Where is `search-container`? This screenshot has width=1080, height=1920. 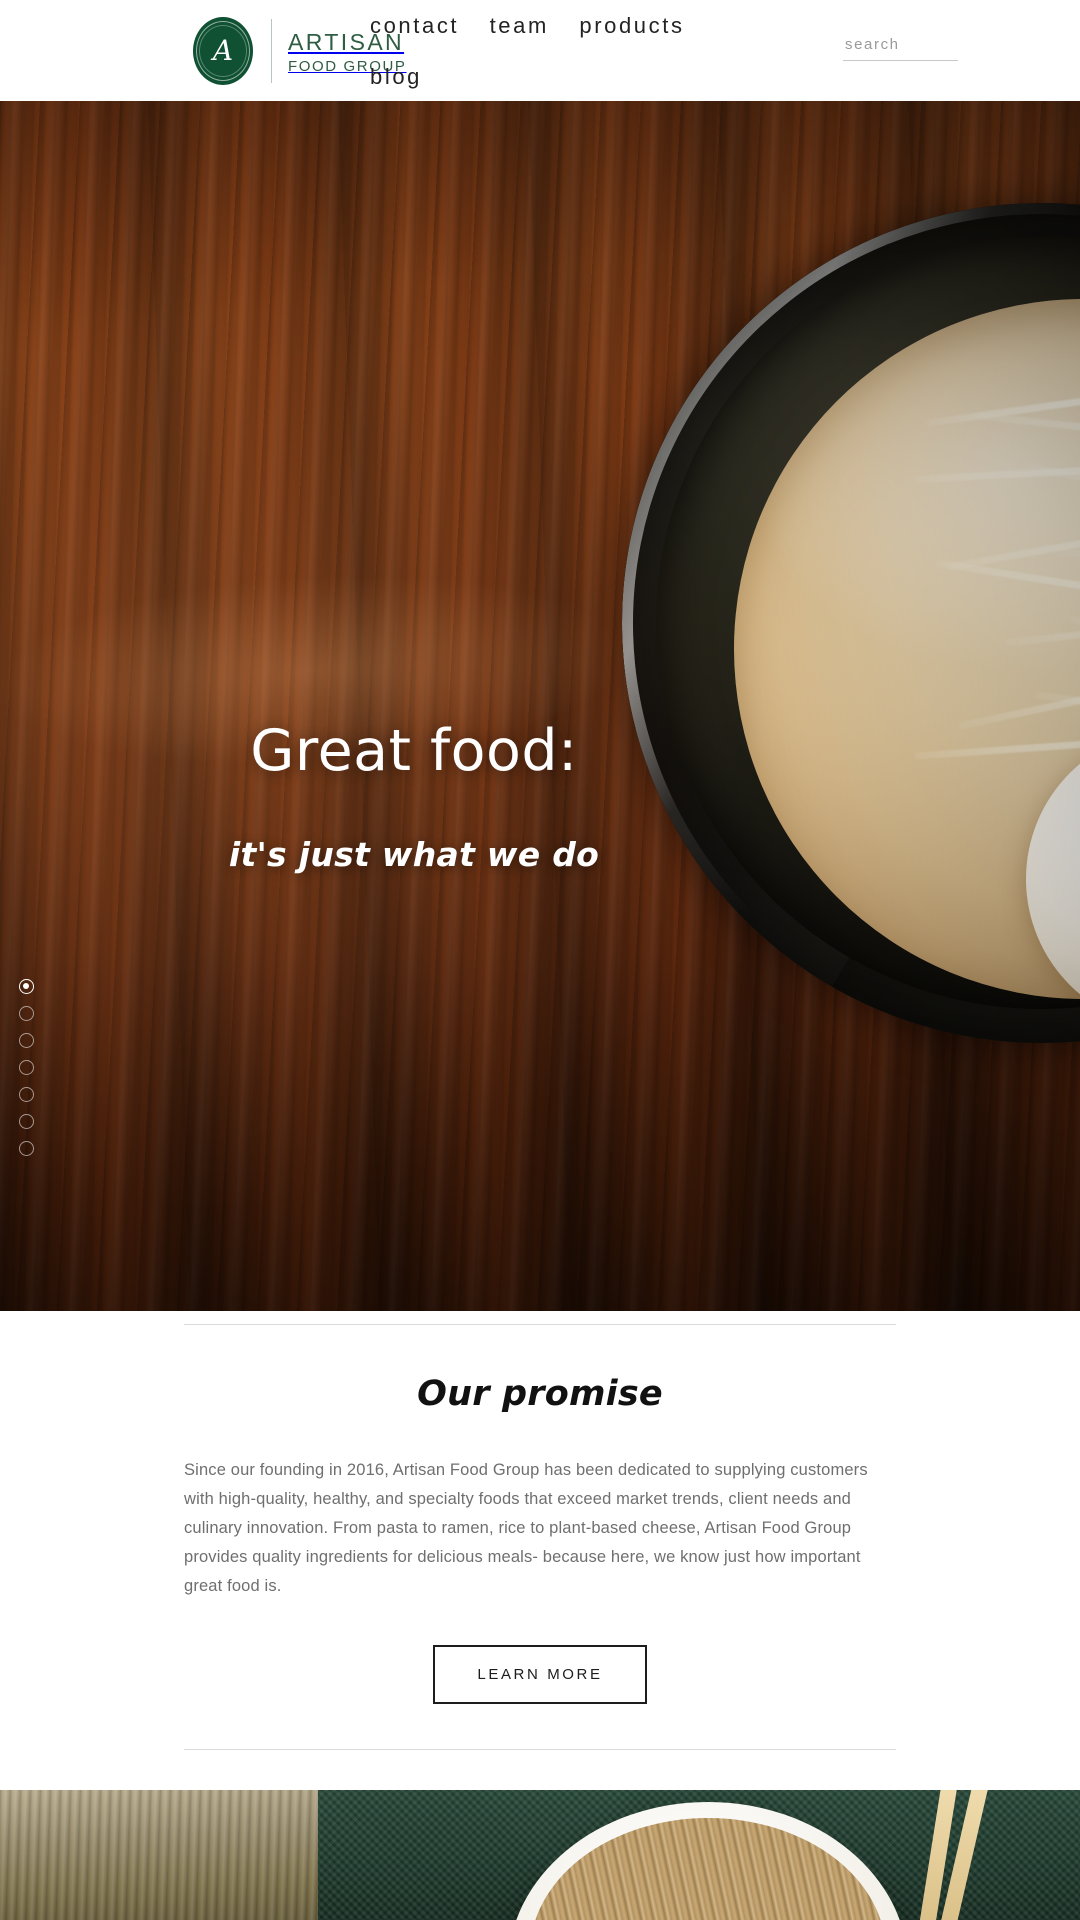 search-container is located at coordinates (900, 48).